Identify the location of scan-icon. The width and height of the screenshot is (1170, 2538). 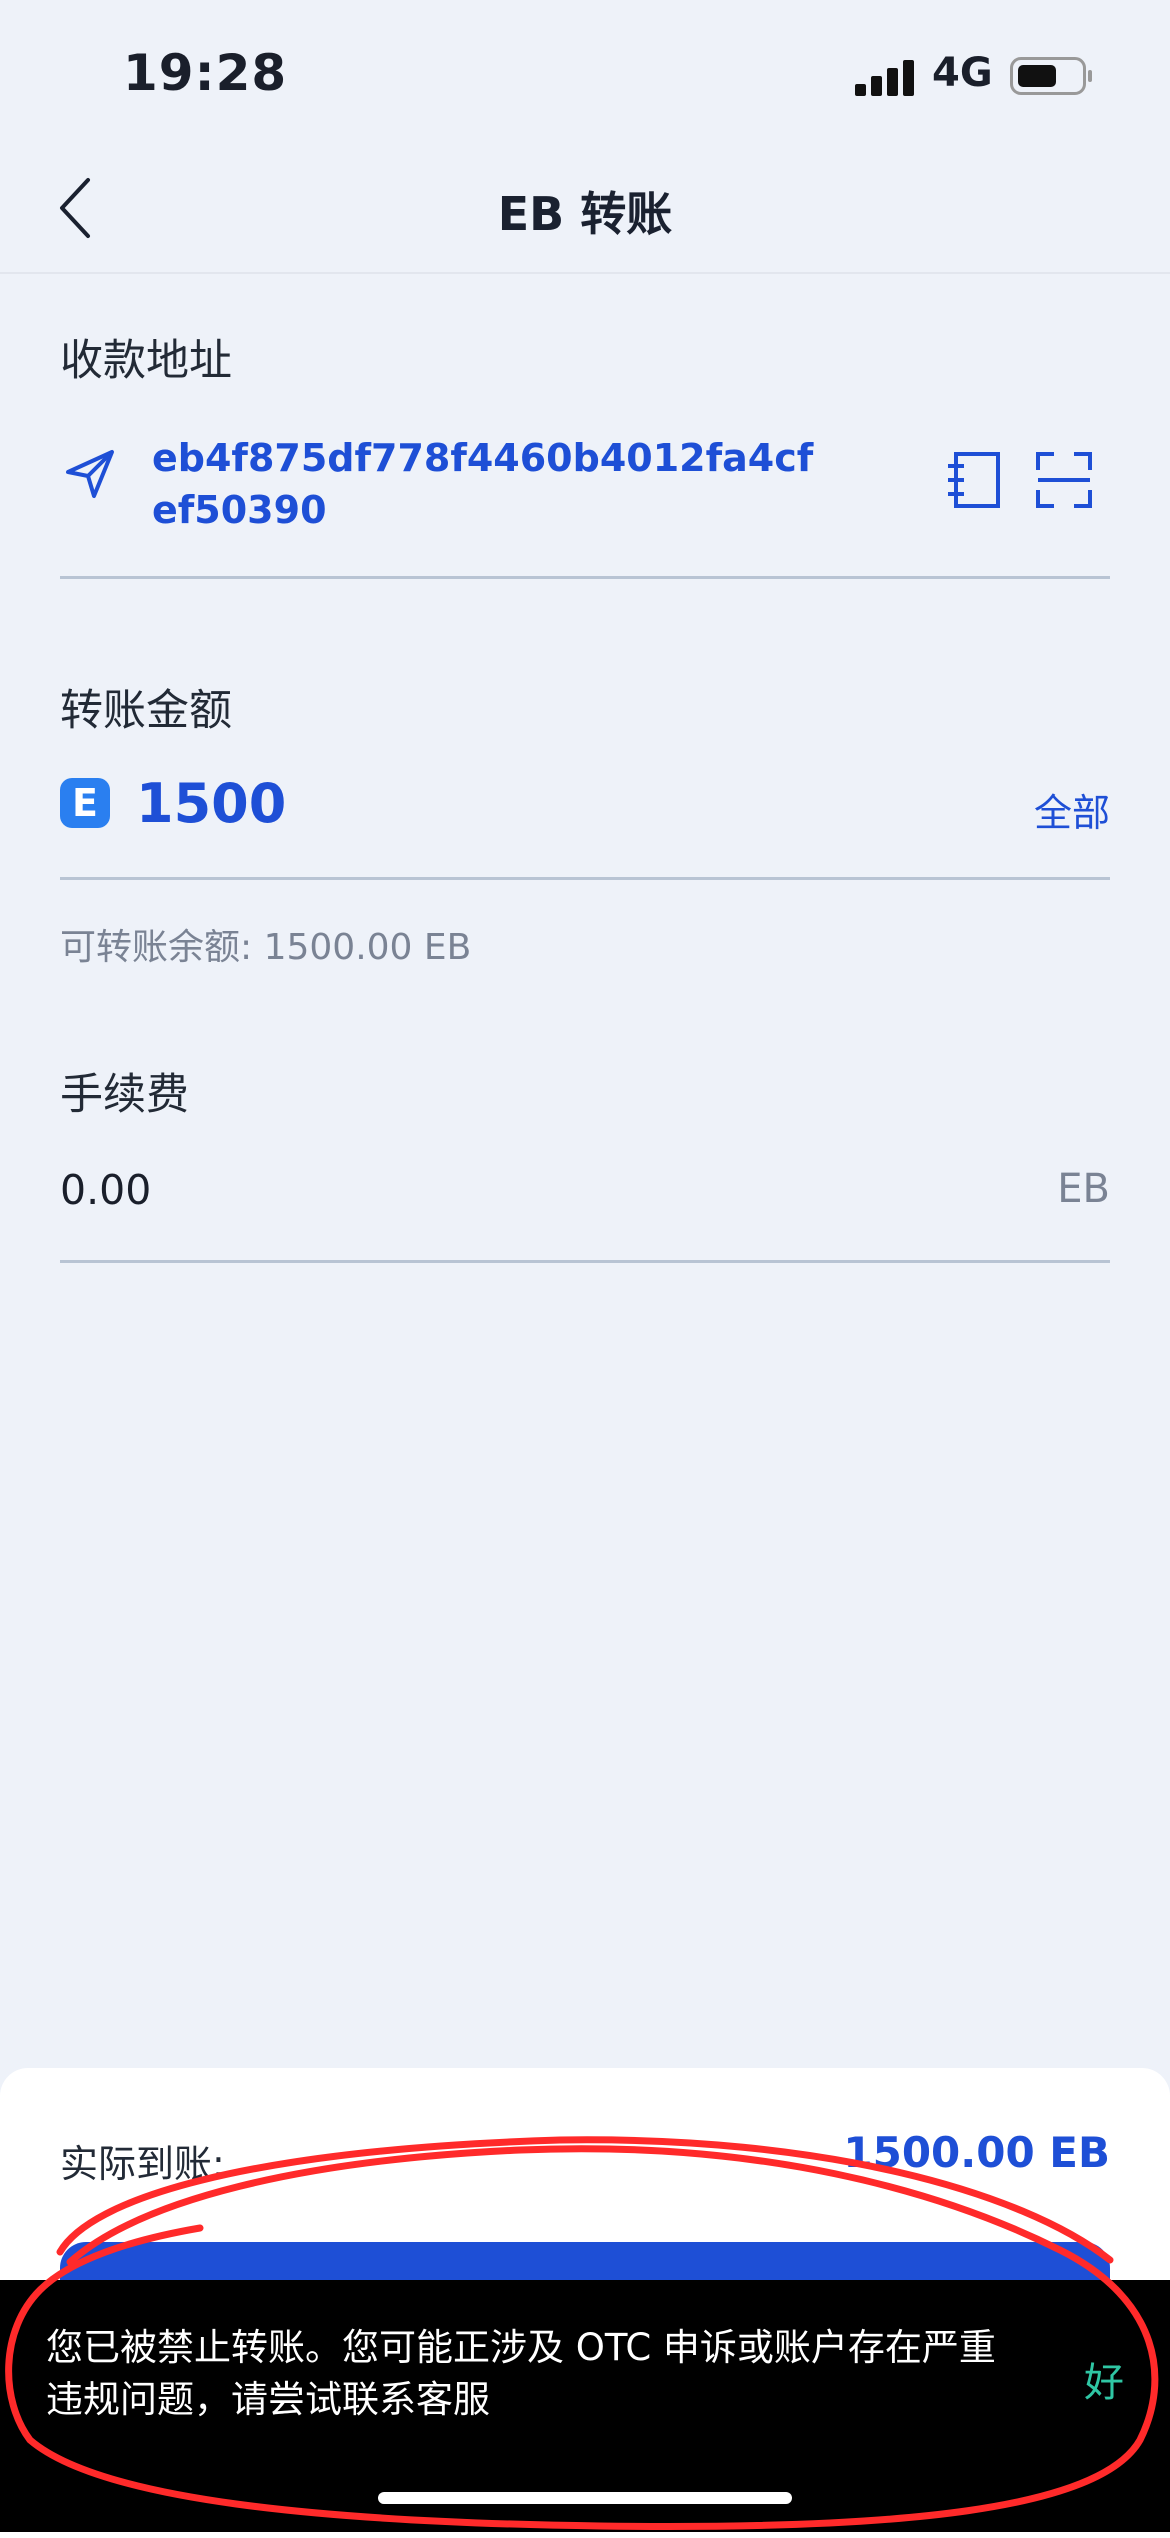
(1064, 480).